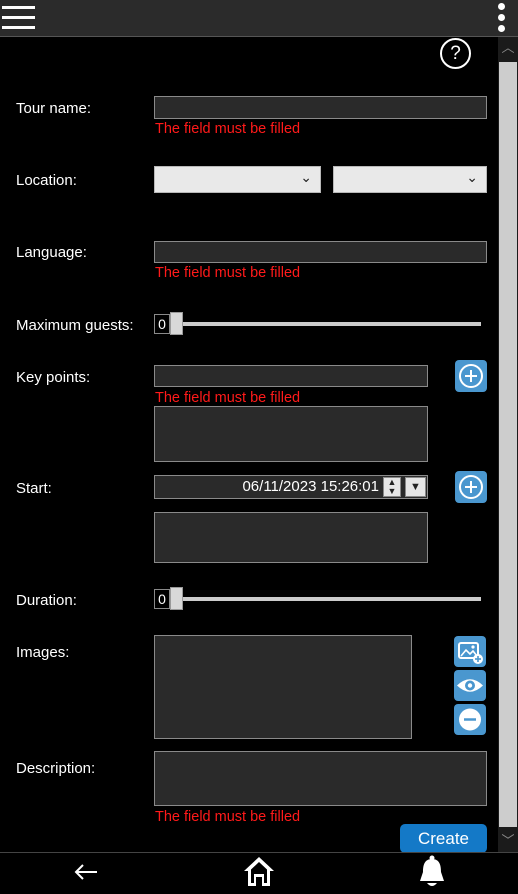  What do you see at coordinates (176, 598) in the screenshot?
I see `duration-slider-thumb` at bounding box center [176, 598].